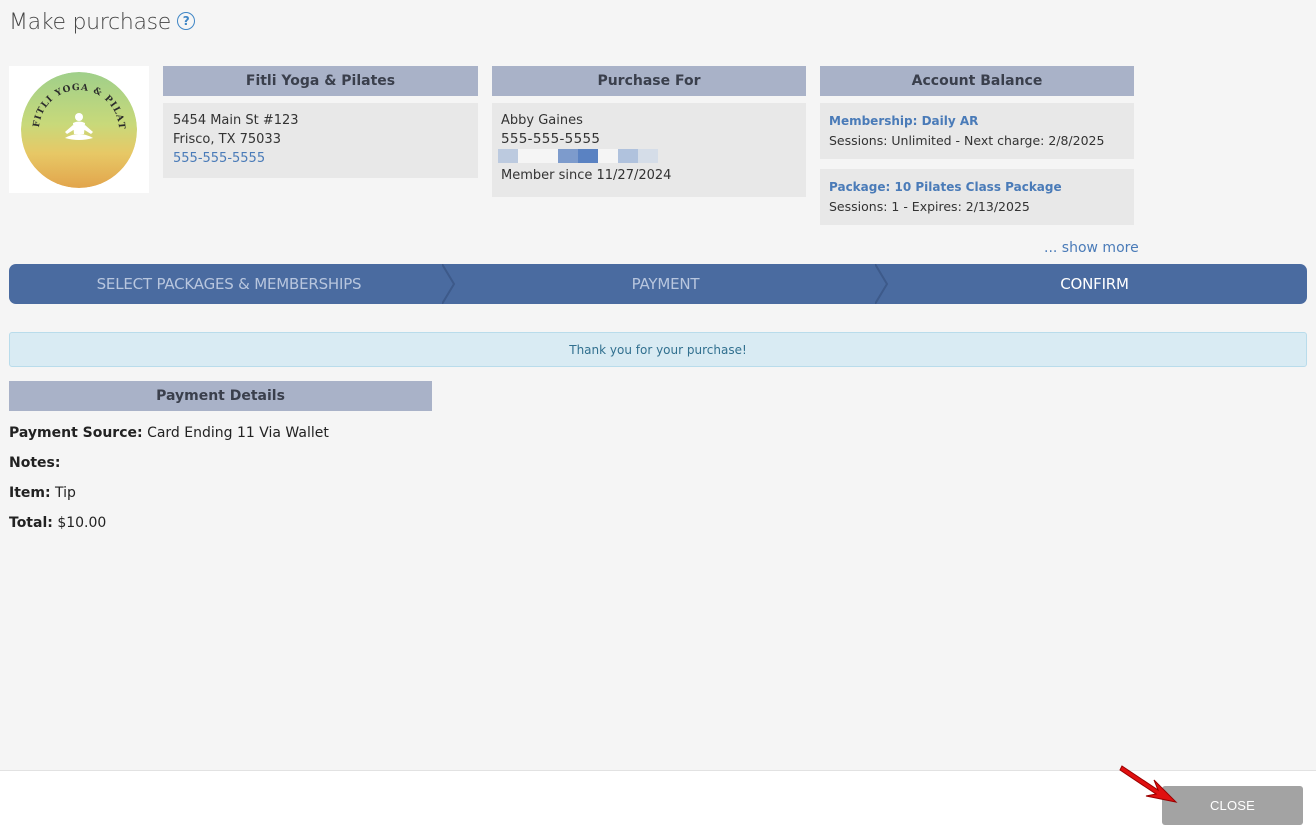  What do you see at coordinates (320, 81) in the screenshot?
I see `store-name: Fitli Yoga & Pilates` at bounding box center [320, 81].